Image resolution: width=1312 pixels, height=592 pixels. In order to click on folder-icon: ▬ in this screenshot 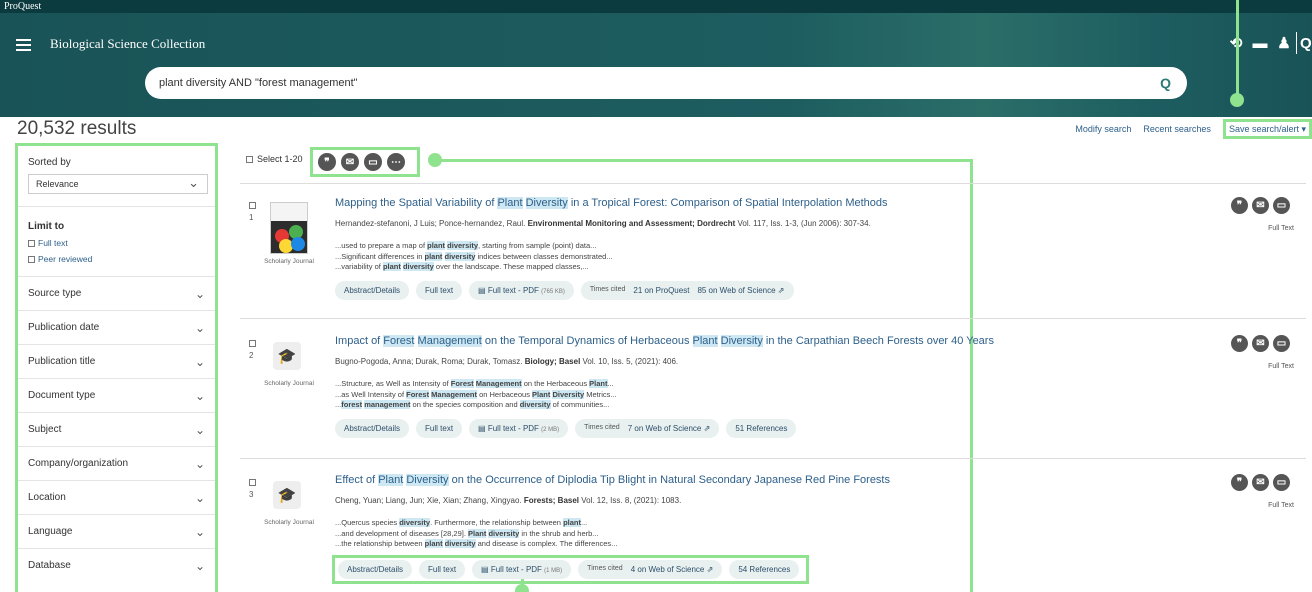, I will do `click(1260, 43)`.